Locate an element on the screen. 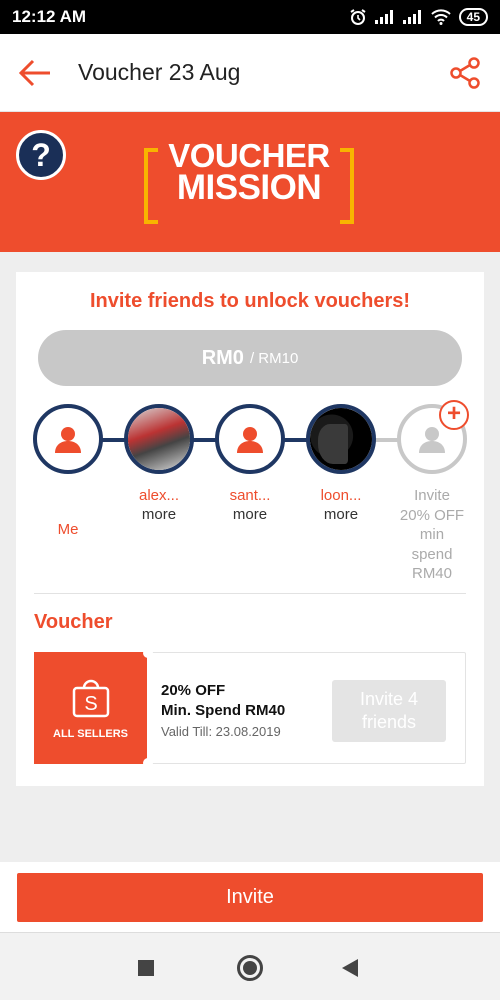 Image resolution: width=500 pixels, height=1000 pixels. voucher-min-spend: Min. Spend RM40 is located at coordinates (223, 710).